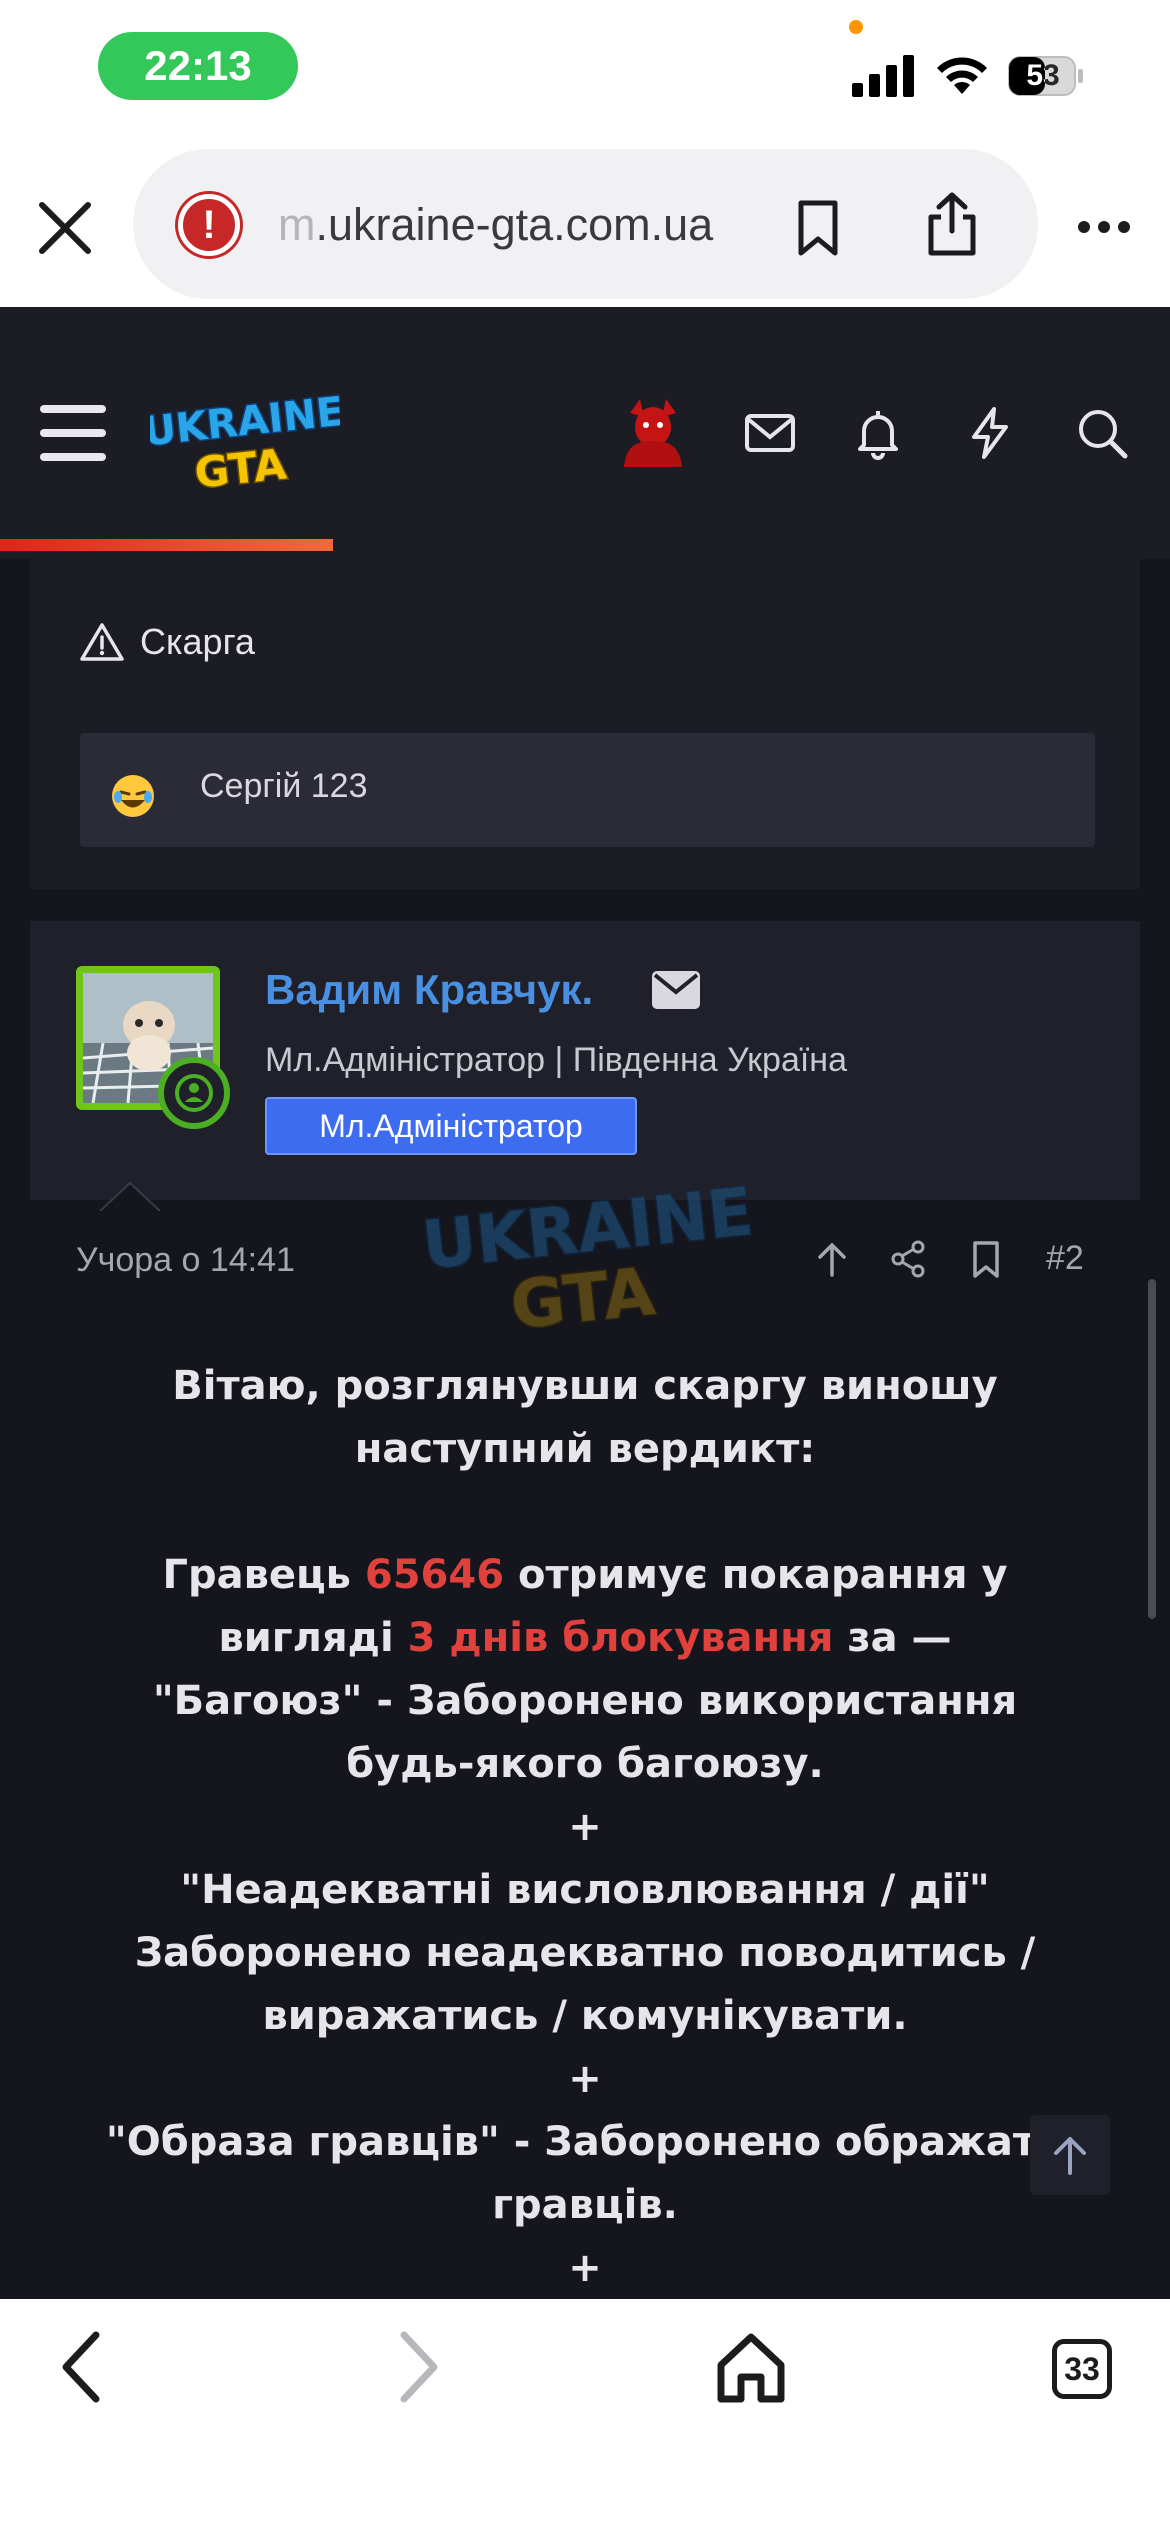 The width and height of the screenshot is (1170, 2532). Describe the element at coordinates (990, 433) in the screenshot. I see `lightning-icon` at that location.